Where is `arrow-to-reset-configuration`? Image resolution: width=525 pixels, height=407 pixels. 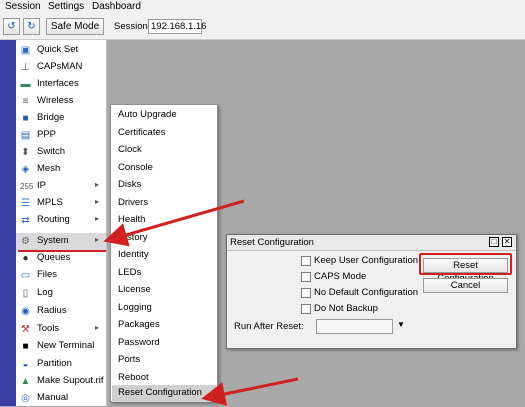 arrow-to-reset-configuration is located at coordinates (250, 391).